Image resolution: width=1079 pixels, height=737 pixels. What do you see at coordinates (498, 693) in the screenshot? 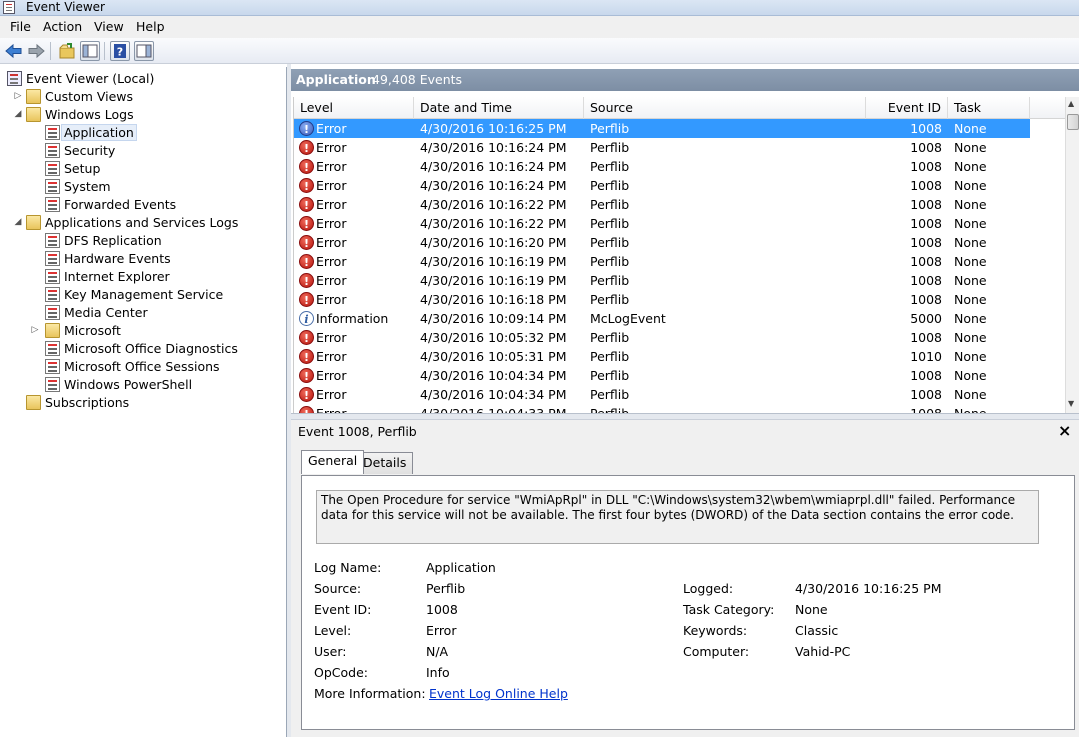
I see `event-log-online-help-link: Event Log Online Help` at bounding box center [498, 693].